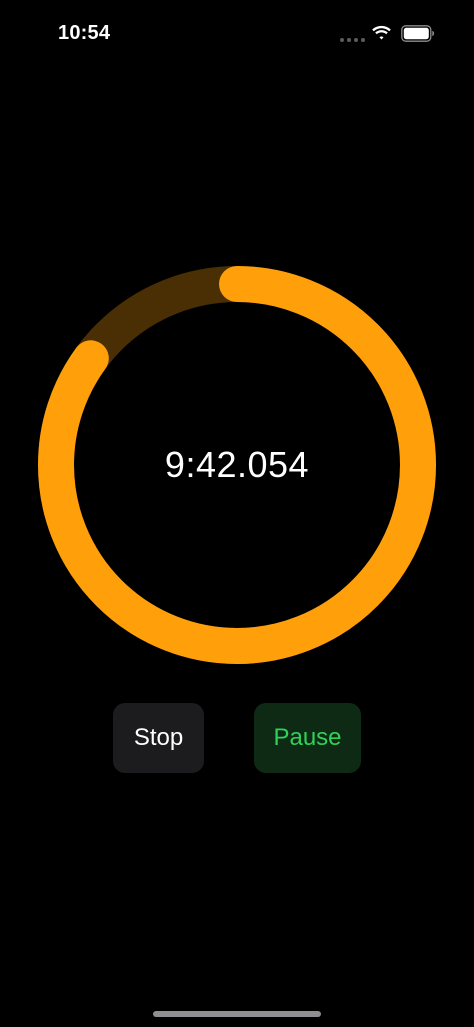 This screenshot has height=1027, width=474. Describe the element at coordinates (158, 738) in the screenshot. I see `stop-button: Stop` at that location.